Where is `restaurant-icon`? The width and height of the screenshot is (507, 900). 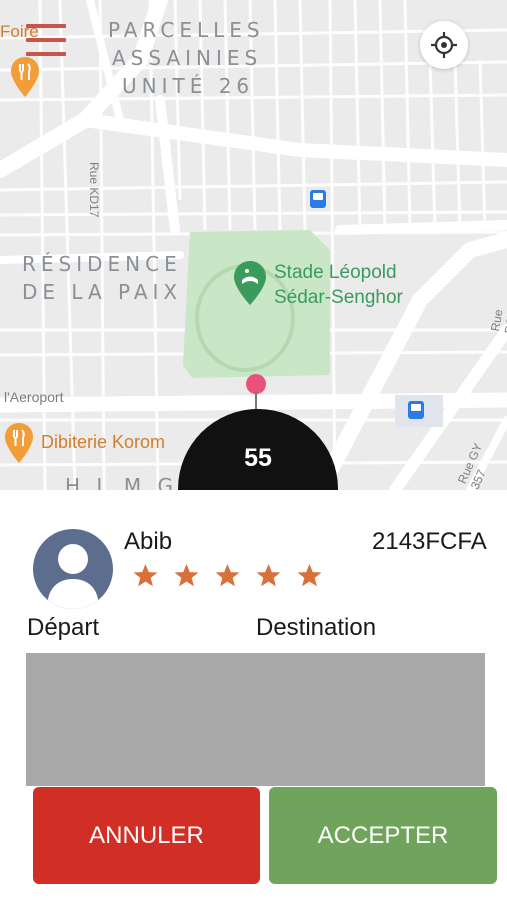
restaurant-icon is located at coordinates (19, 443).